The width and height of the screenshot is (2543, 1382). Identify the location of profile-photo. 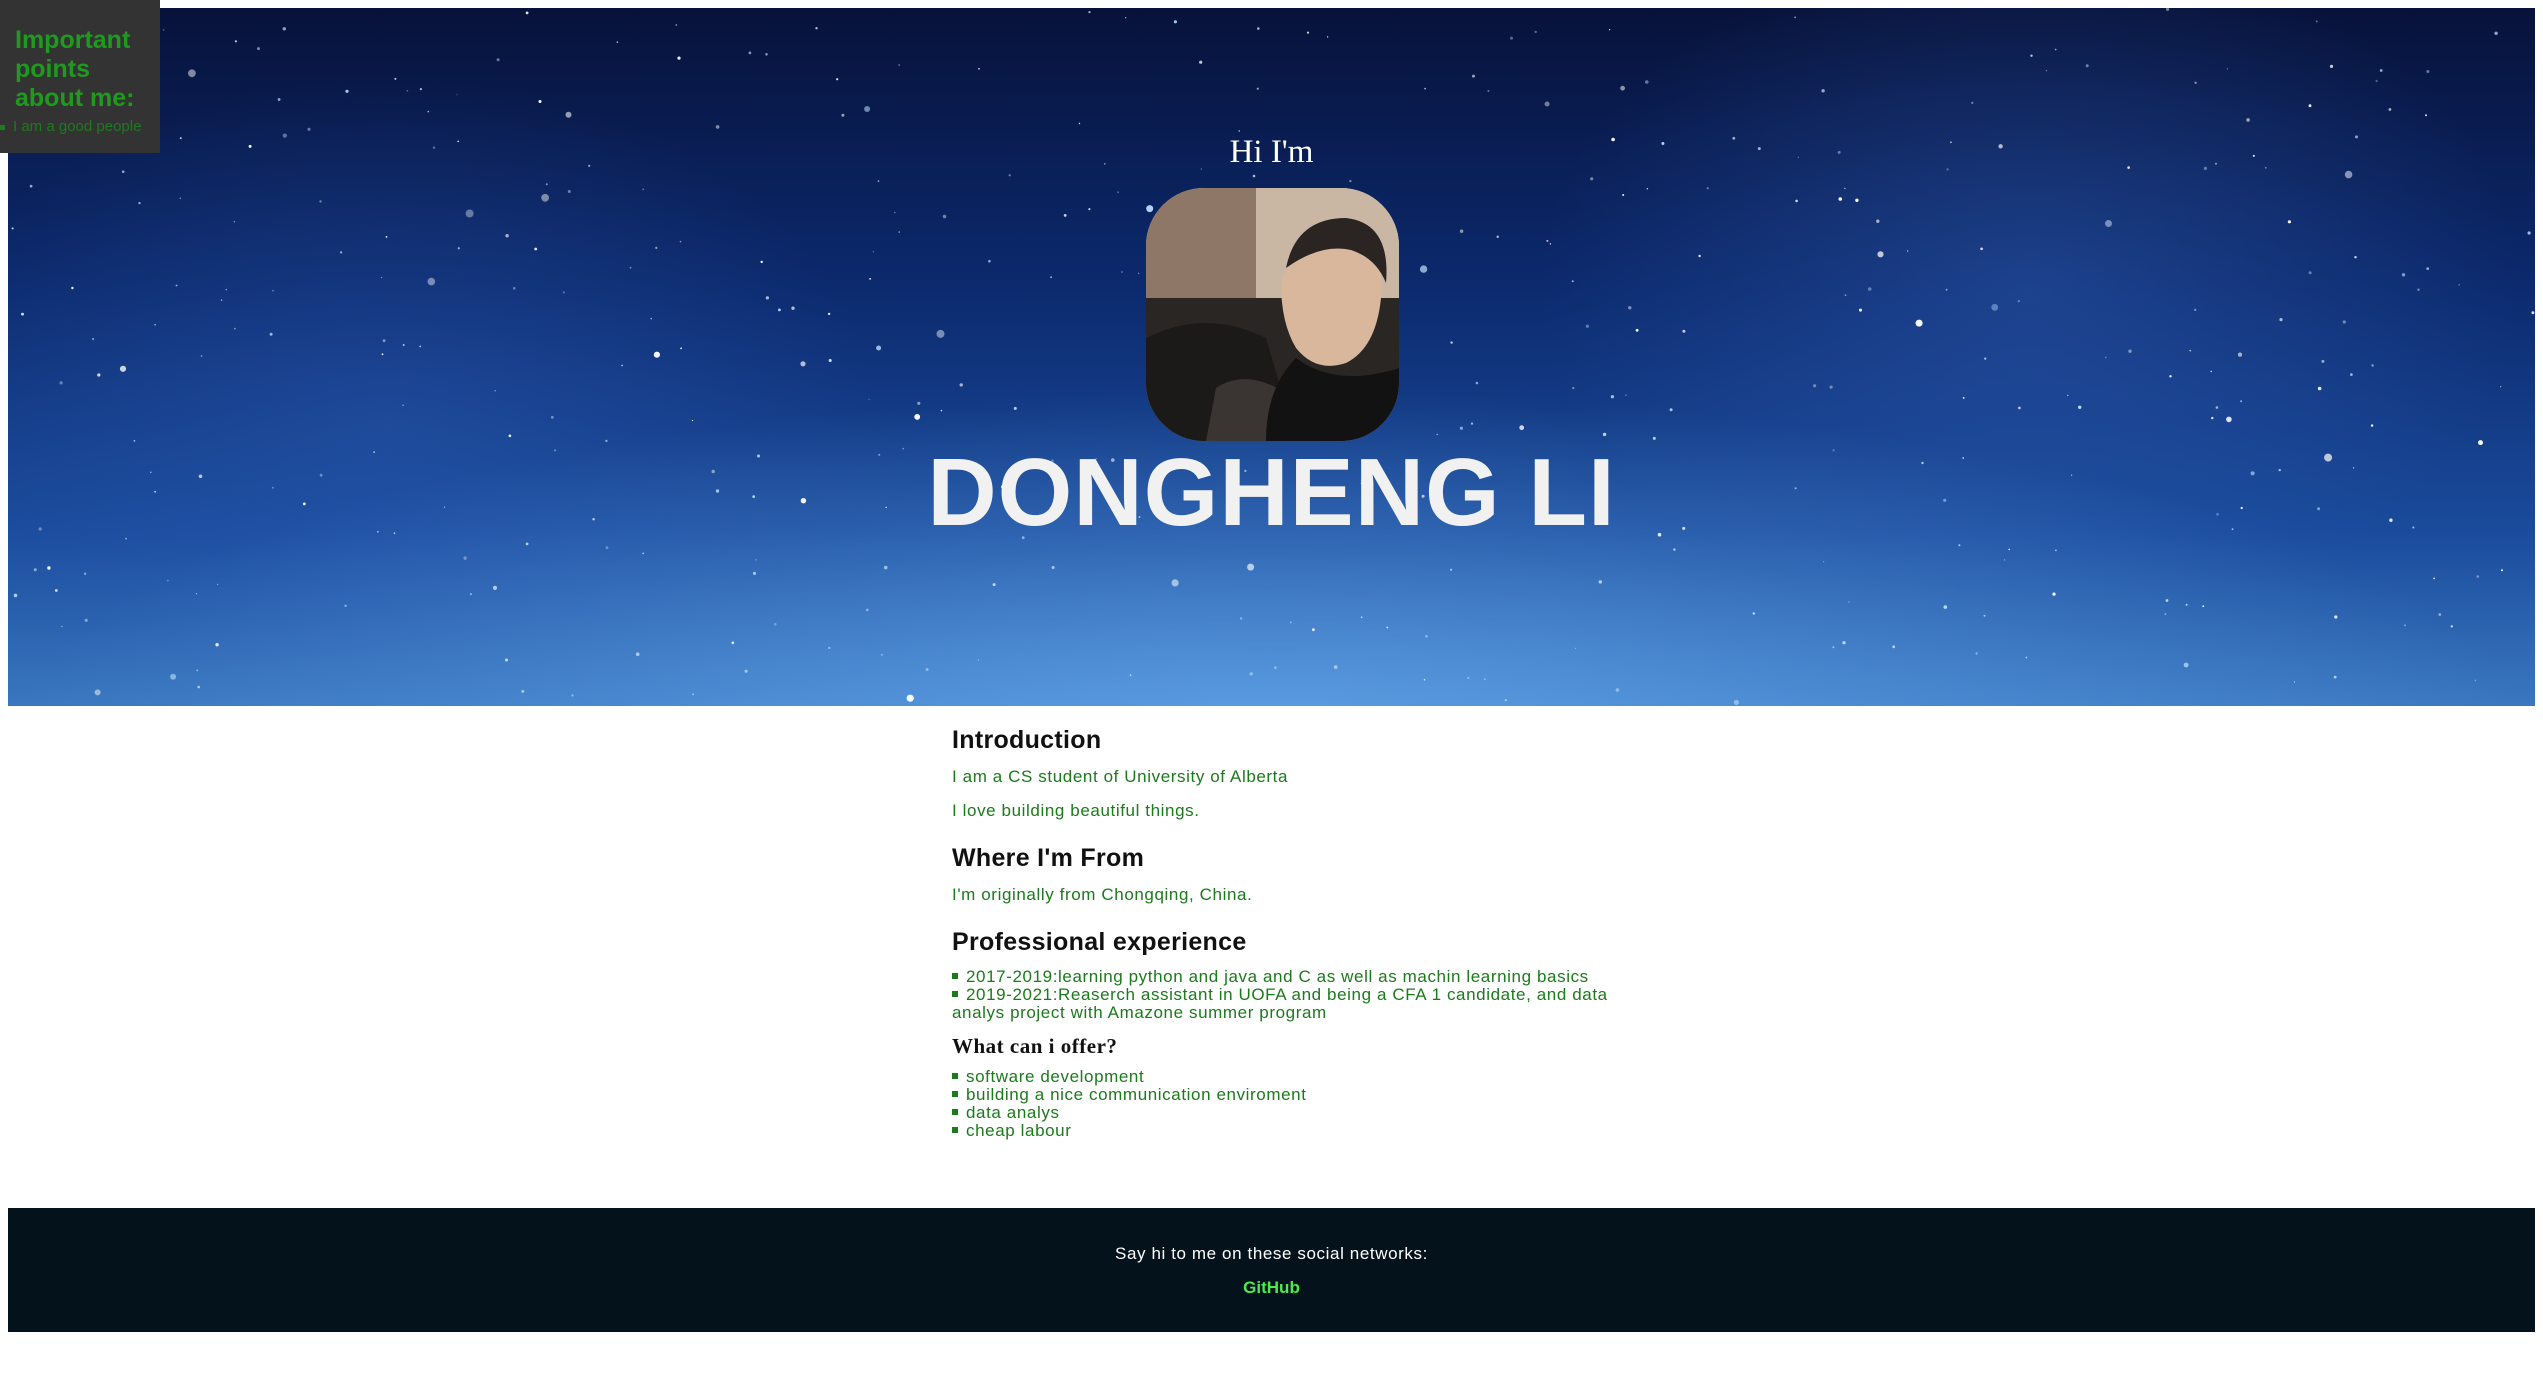
(1272, 314).